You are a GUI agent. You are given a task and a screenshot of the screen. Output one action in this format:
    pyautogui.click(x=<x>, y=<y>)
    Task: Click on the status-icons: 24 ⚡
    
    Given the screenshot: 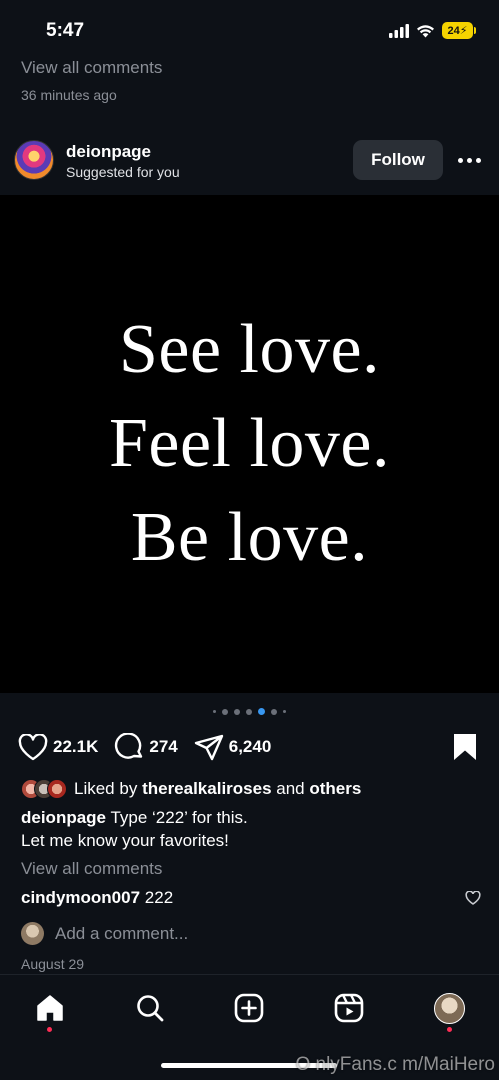 What is the action you would take?
    pyautogui.click(x=432, y=30)
    